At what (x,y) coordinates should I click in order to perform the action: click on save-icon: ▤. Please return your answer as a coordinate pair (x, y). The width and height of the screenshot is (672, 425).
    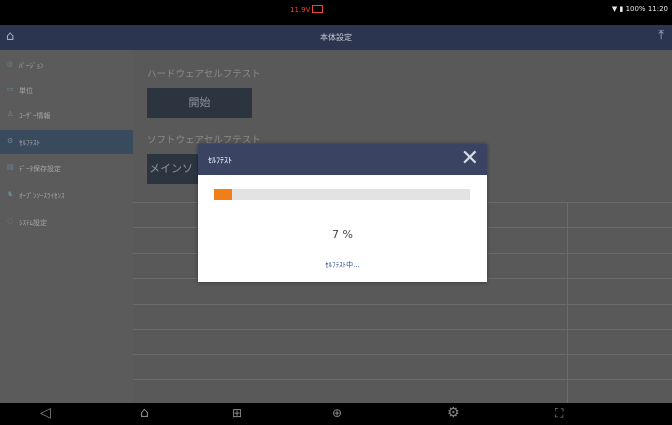
    Looking at the image, I should click on (10, 167).